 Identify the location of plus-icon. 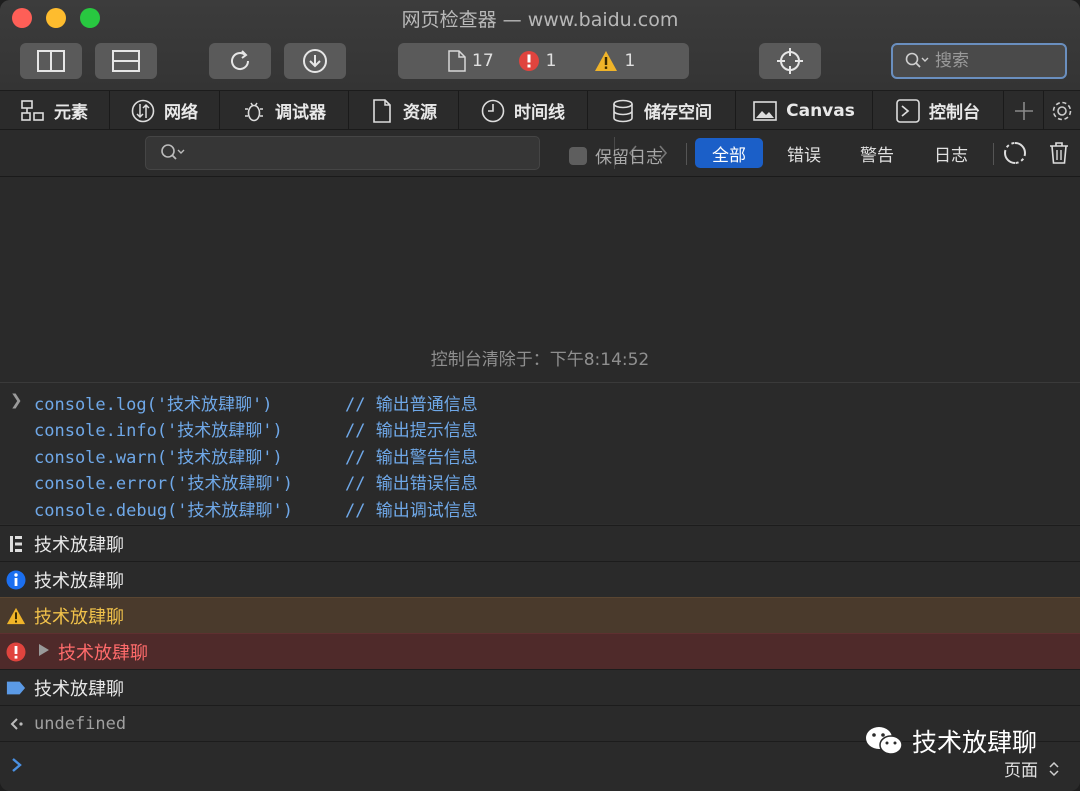
(1024, 111).